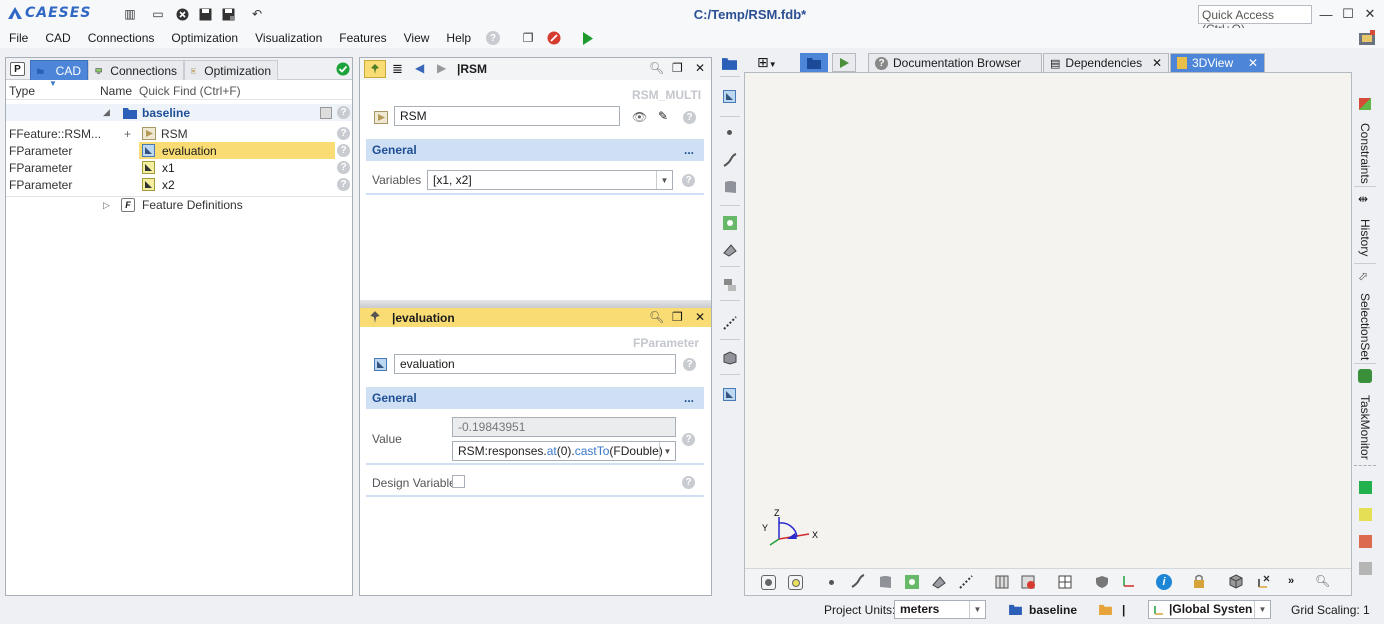  I want to click on close-project-icon, so click(182, 14).